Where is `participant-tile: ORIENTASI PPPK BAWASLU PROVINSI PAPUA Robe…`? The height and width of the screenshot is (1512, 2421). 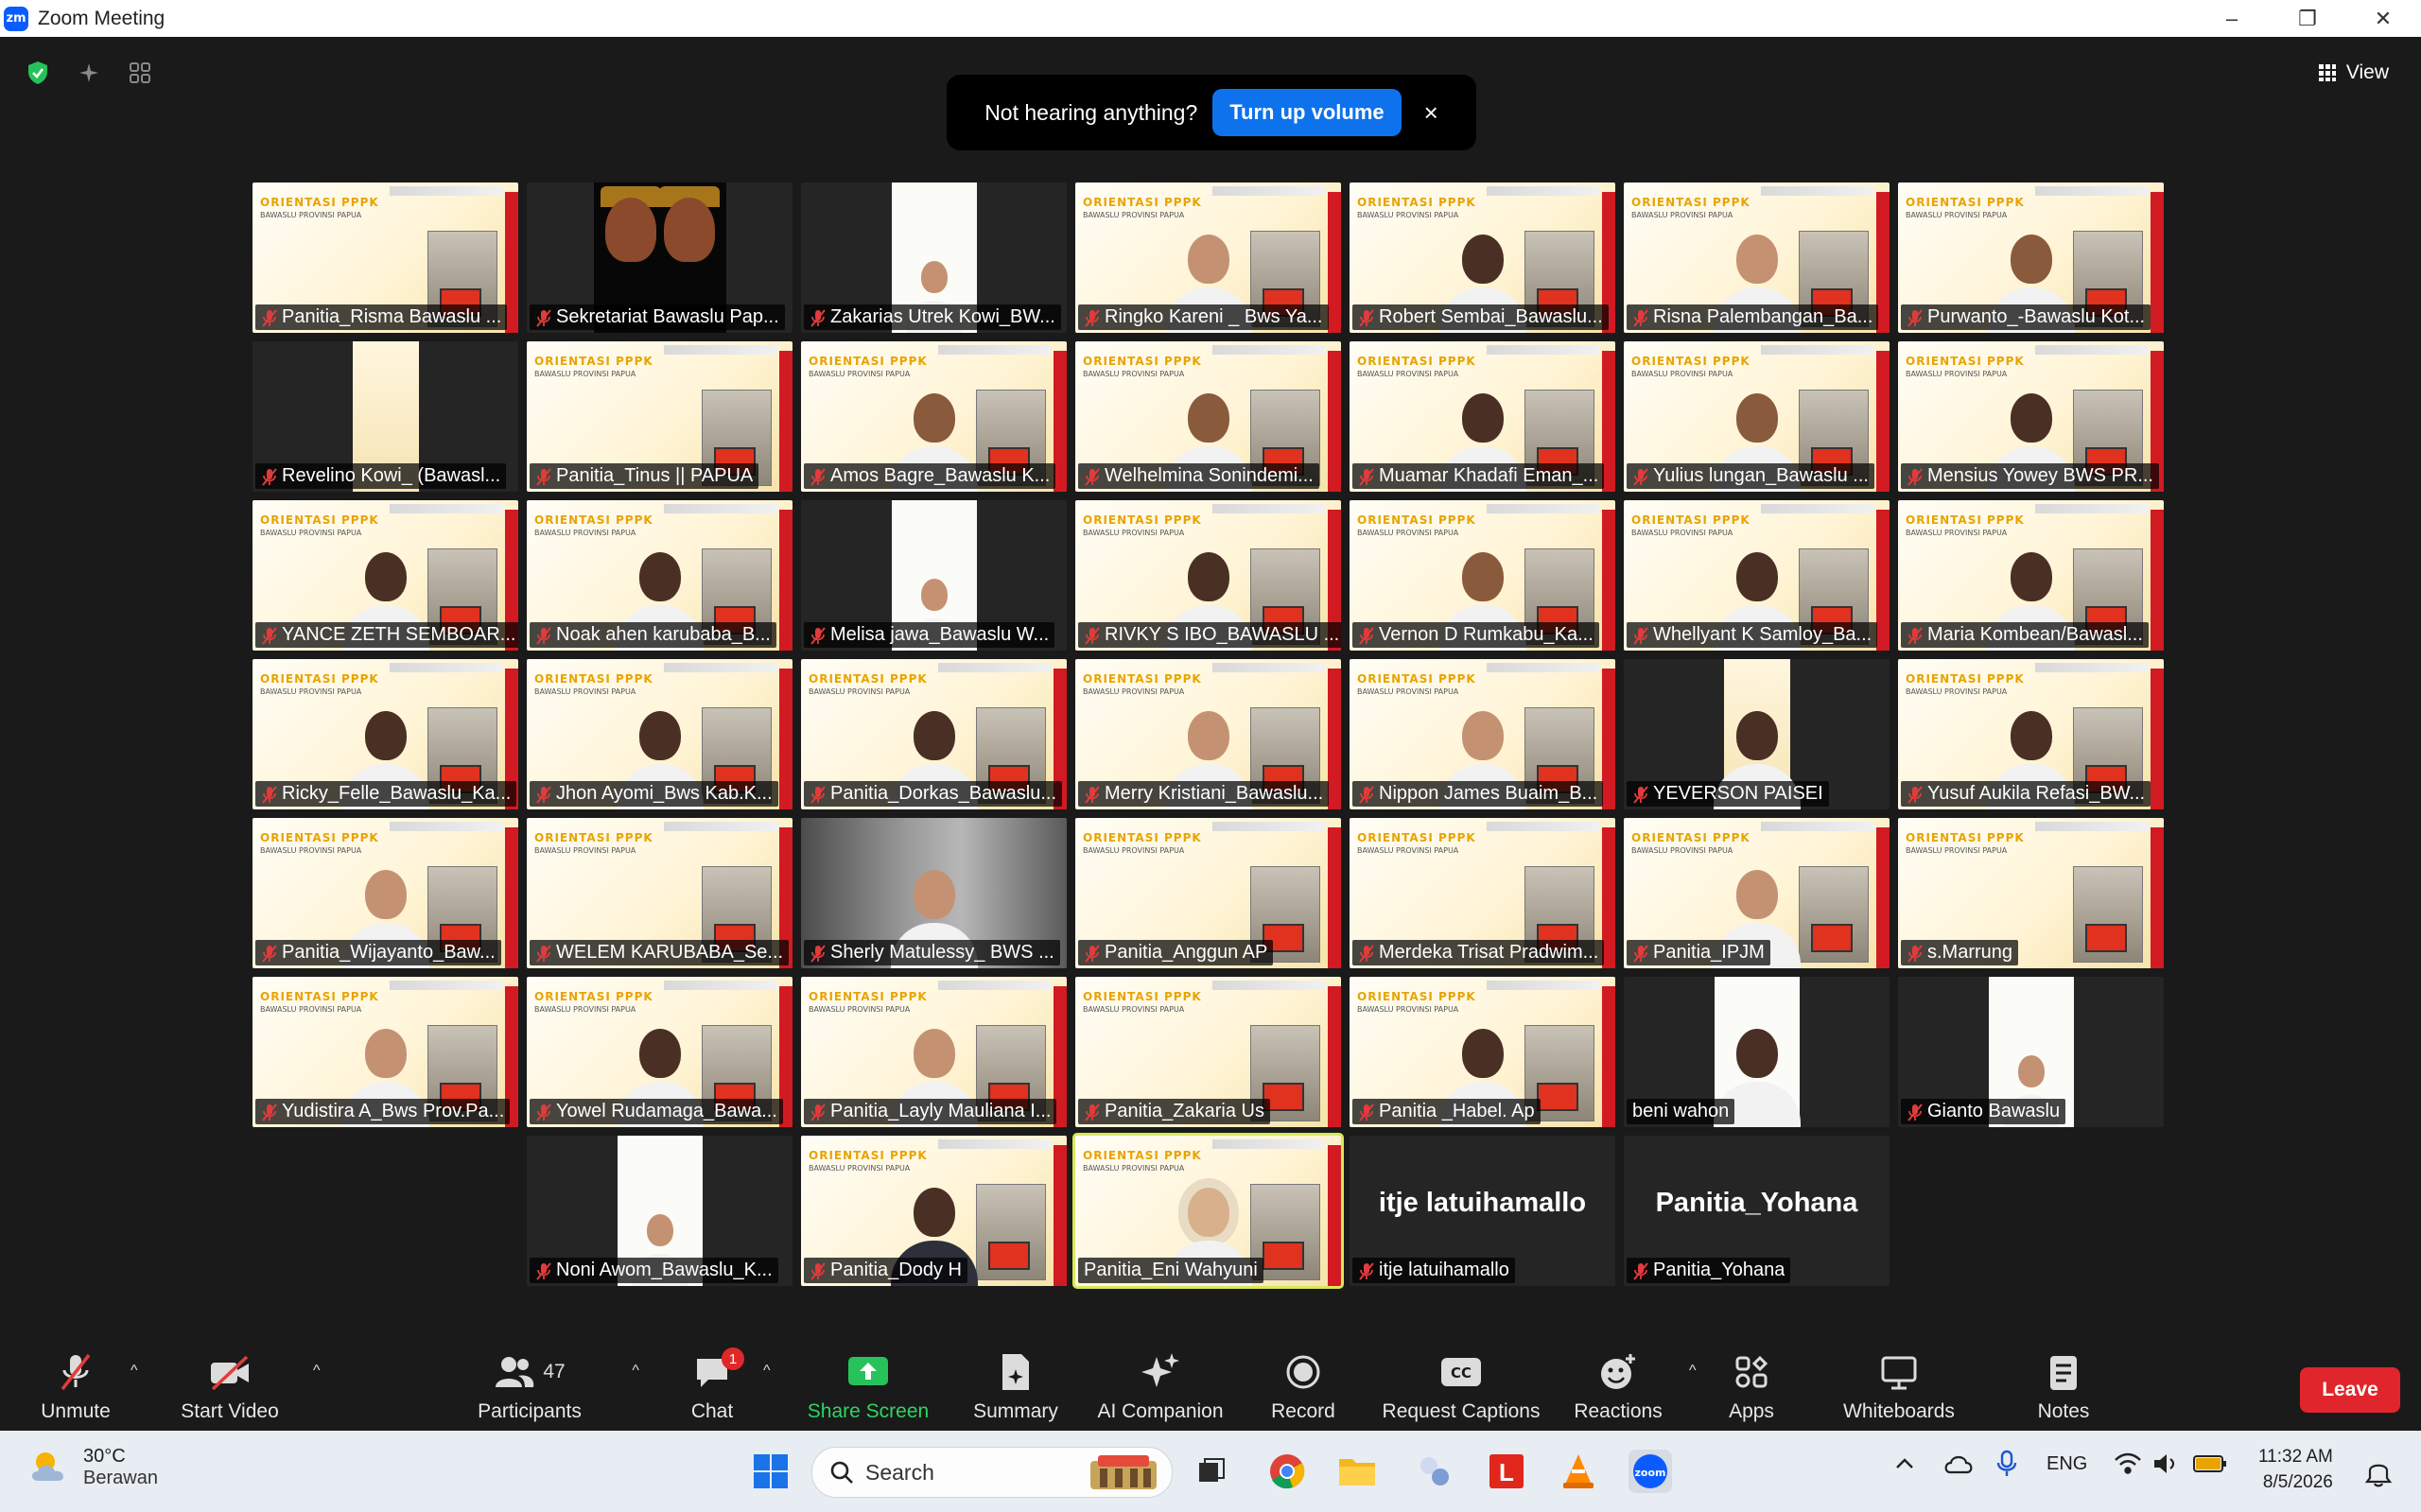
participant-tile: ORIENTASI PPPK BAWASLU PROVINSI PAPUA Robe… is located at coordinates (1482, 257).